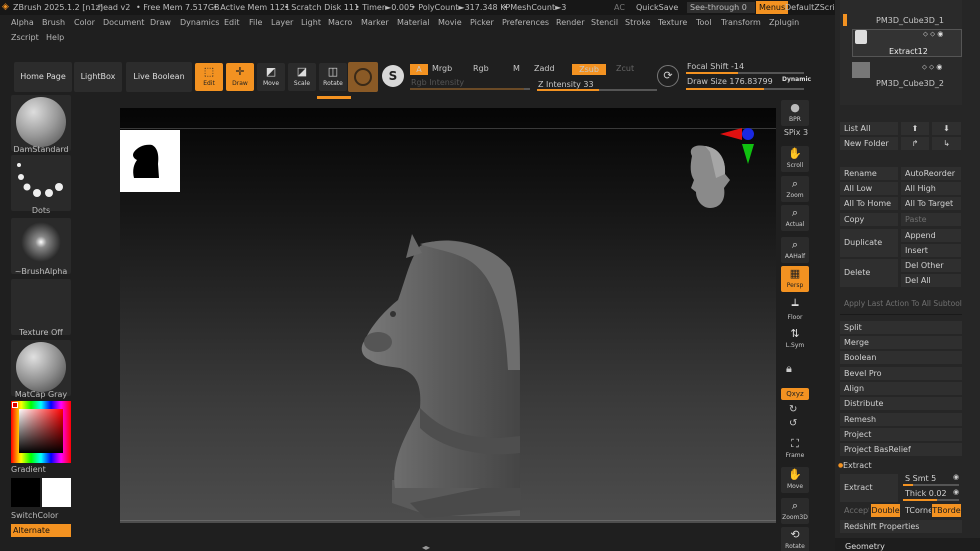 Image resolution: width=980 pixels, height=551 pixels. Describe the element at coordinates (482, 23) in the screenshot. I see `menu-picker: Picker` at that location.